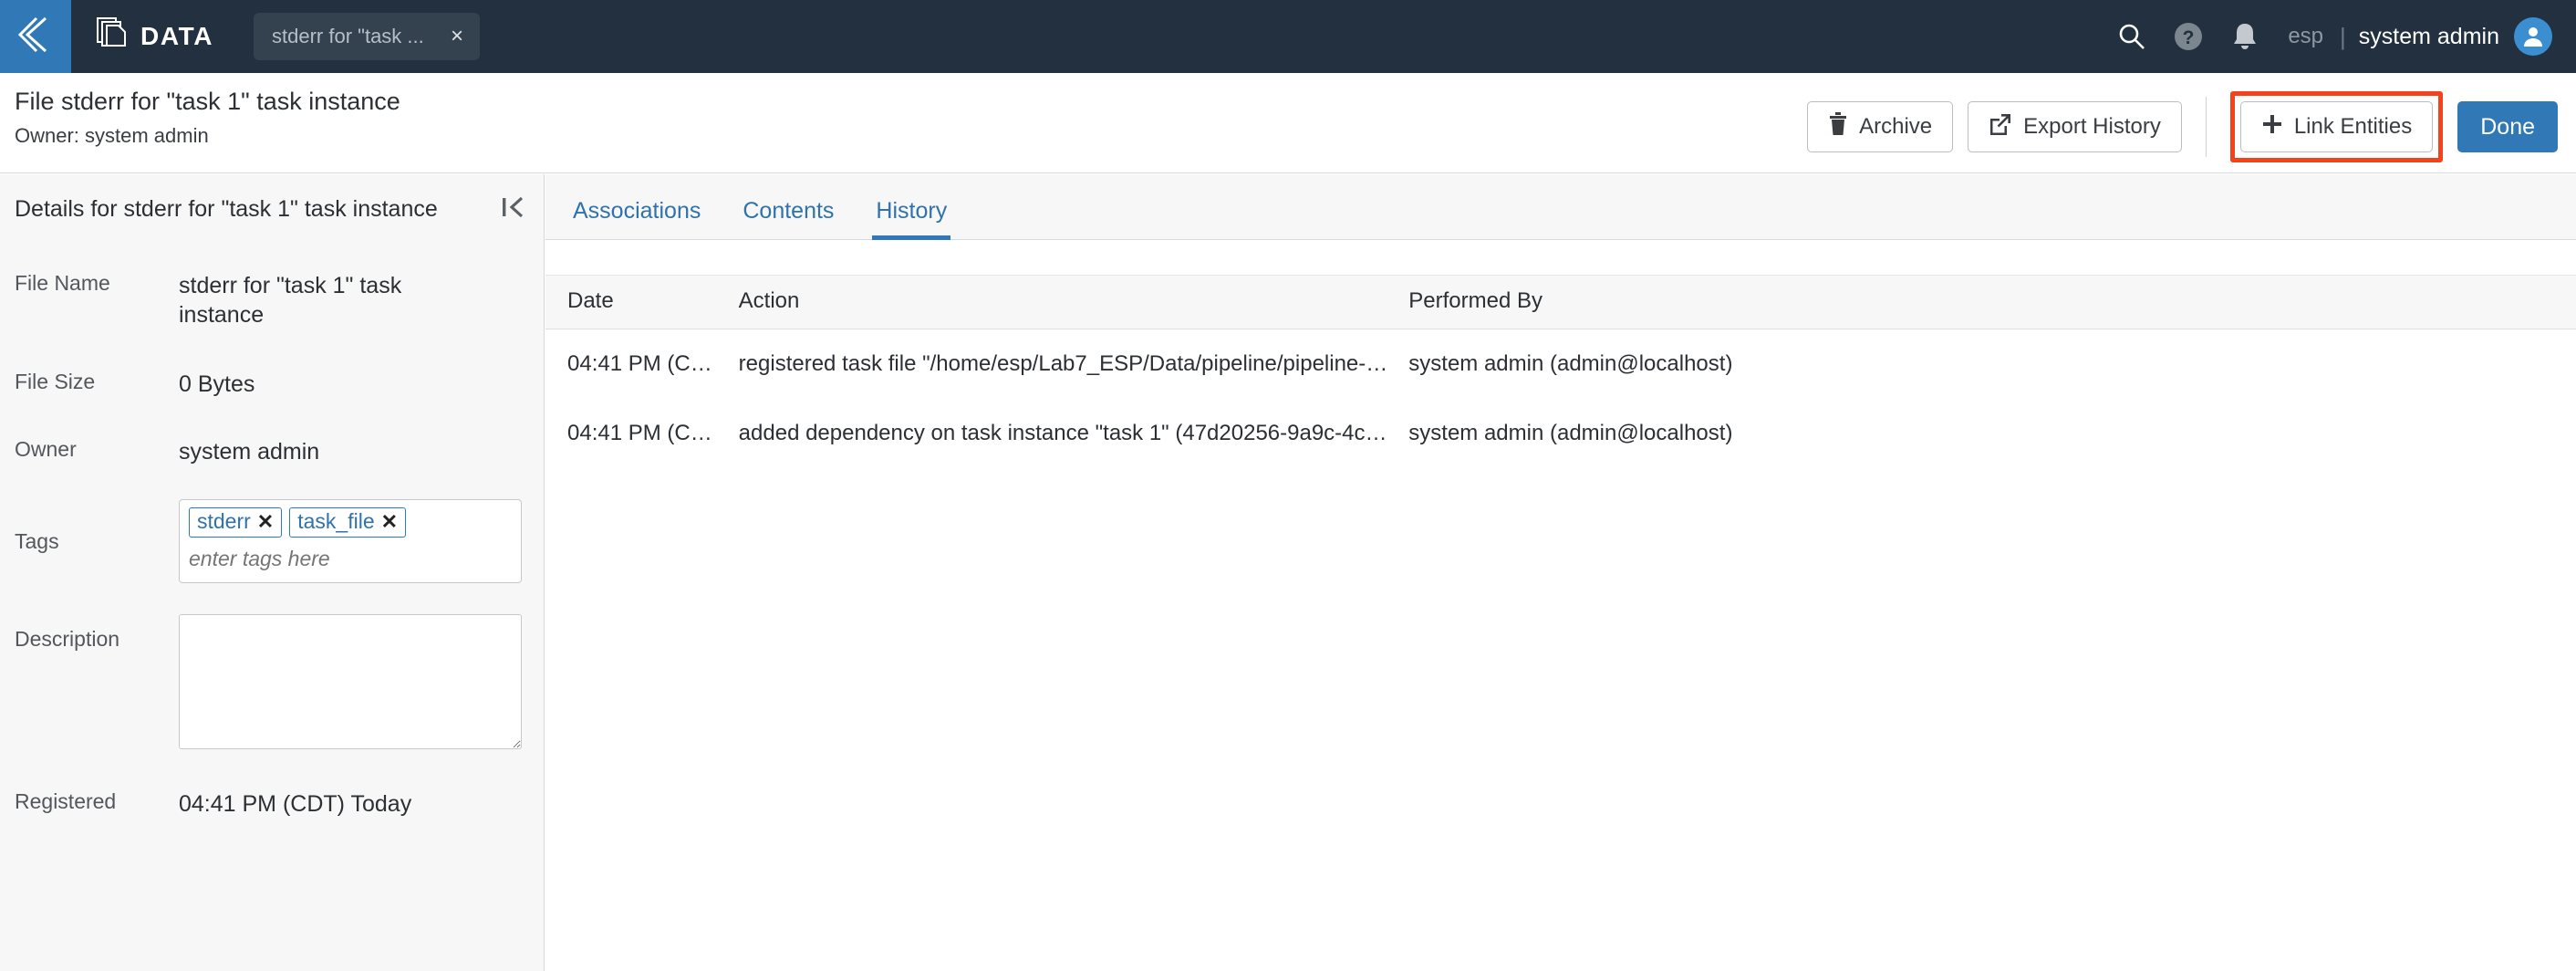  I want to click on field-registered: Registered 04:41 PM (CDT) Today, so click(272, 804).